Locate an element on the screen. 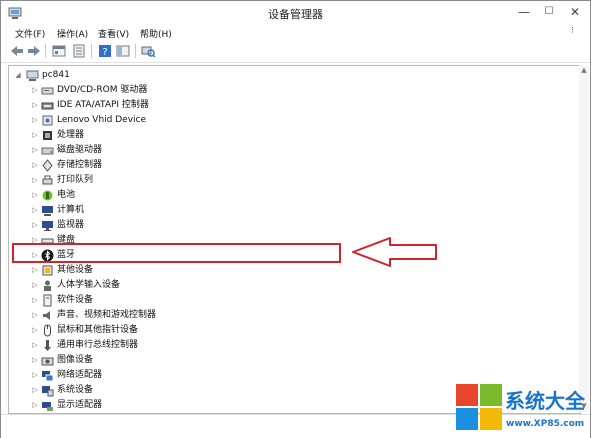 The height and width of the screenshot is (438, 591). help-icon: ? is located at coordinates (105, 51).